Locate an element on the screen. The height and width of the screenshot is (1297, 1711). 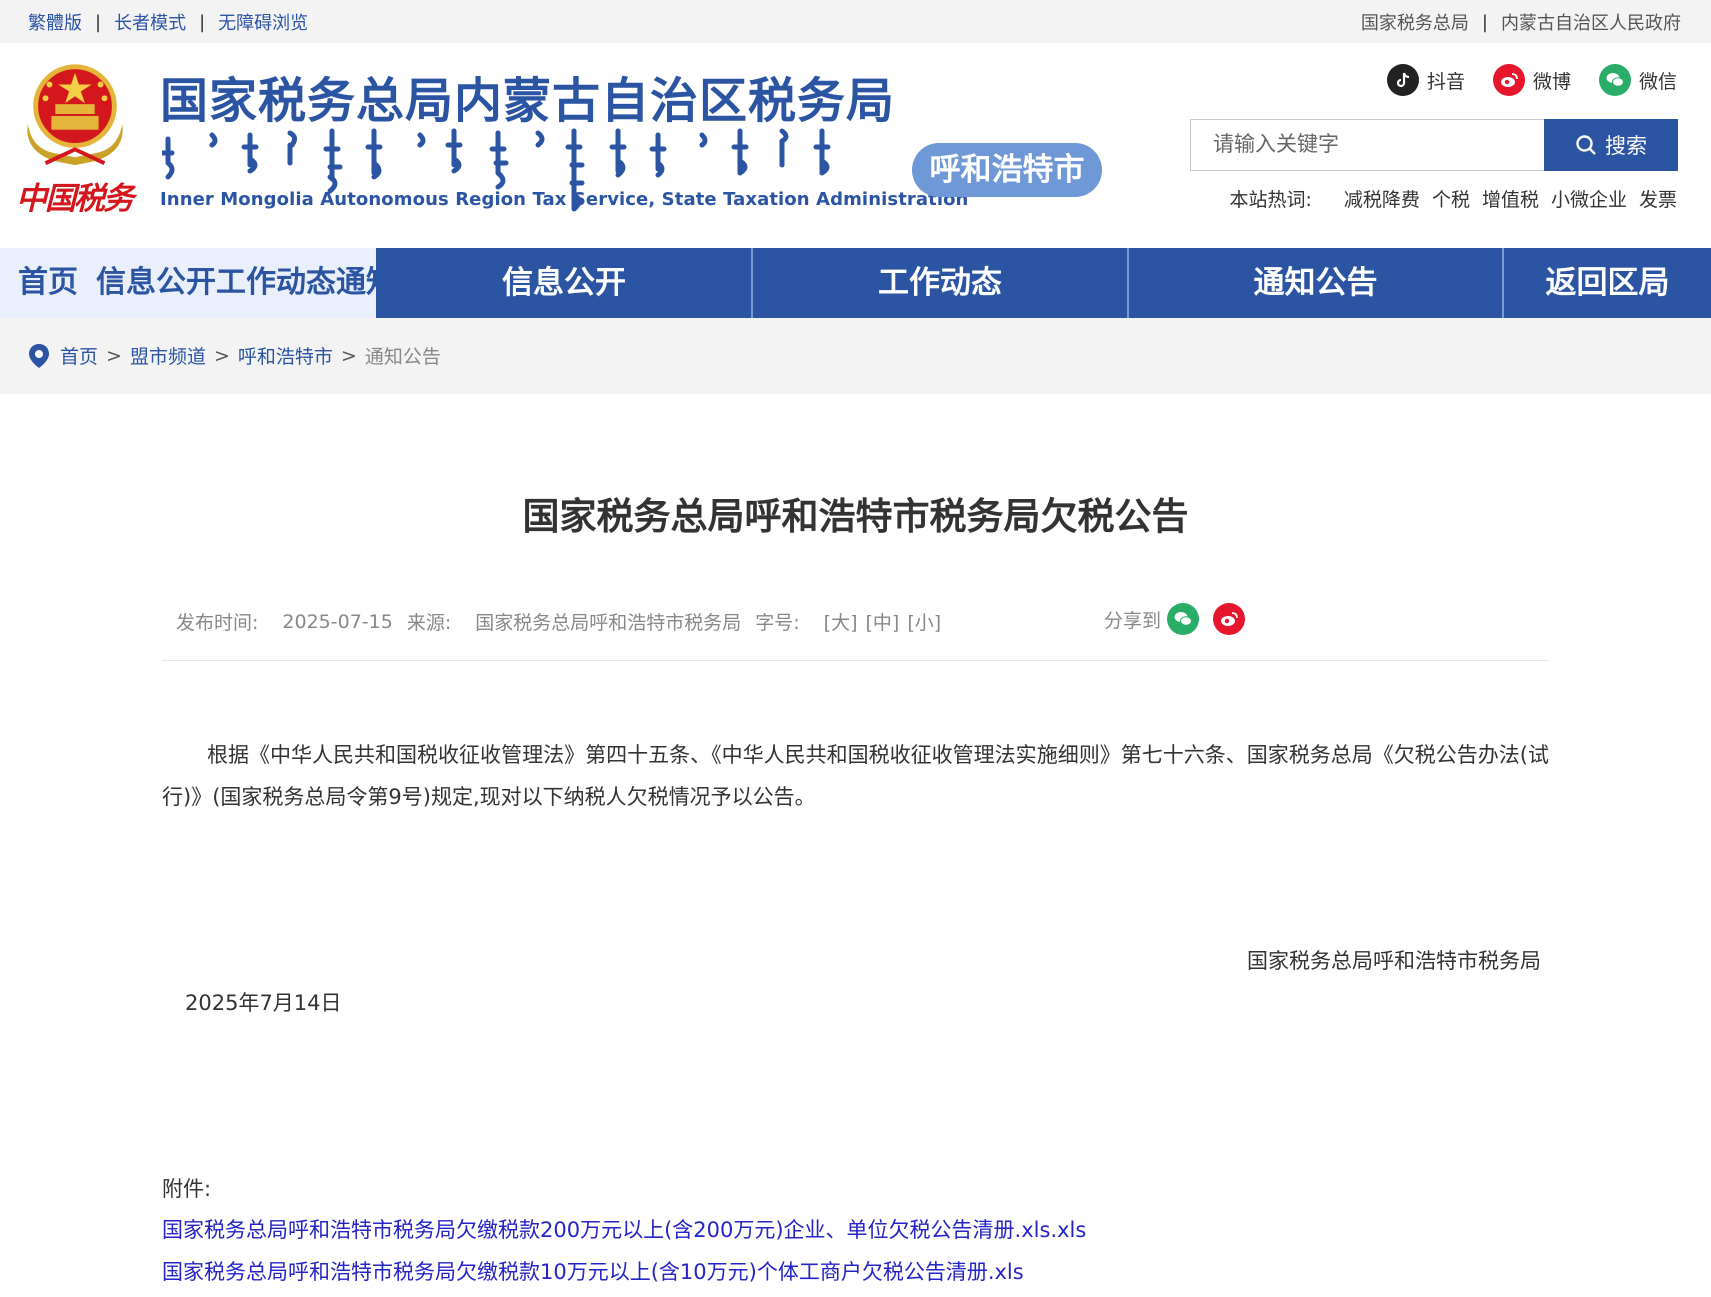
douyin-label: 抖音 is located at coordinates (1445, 81).